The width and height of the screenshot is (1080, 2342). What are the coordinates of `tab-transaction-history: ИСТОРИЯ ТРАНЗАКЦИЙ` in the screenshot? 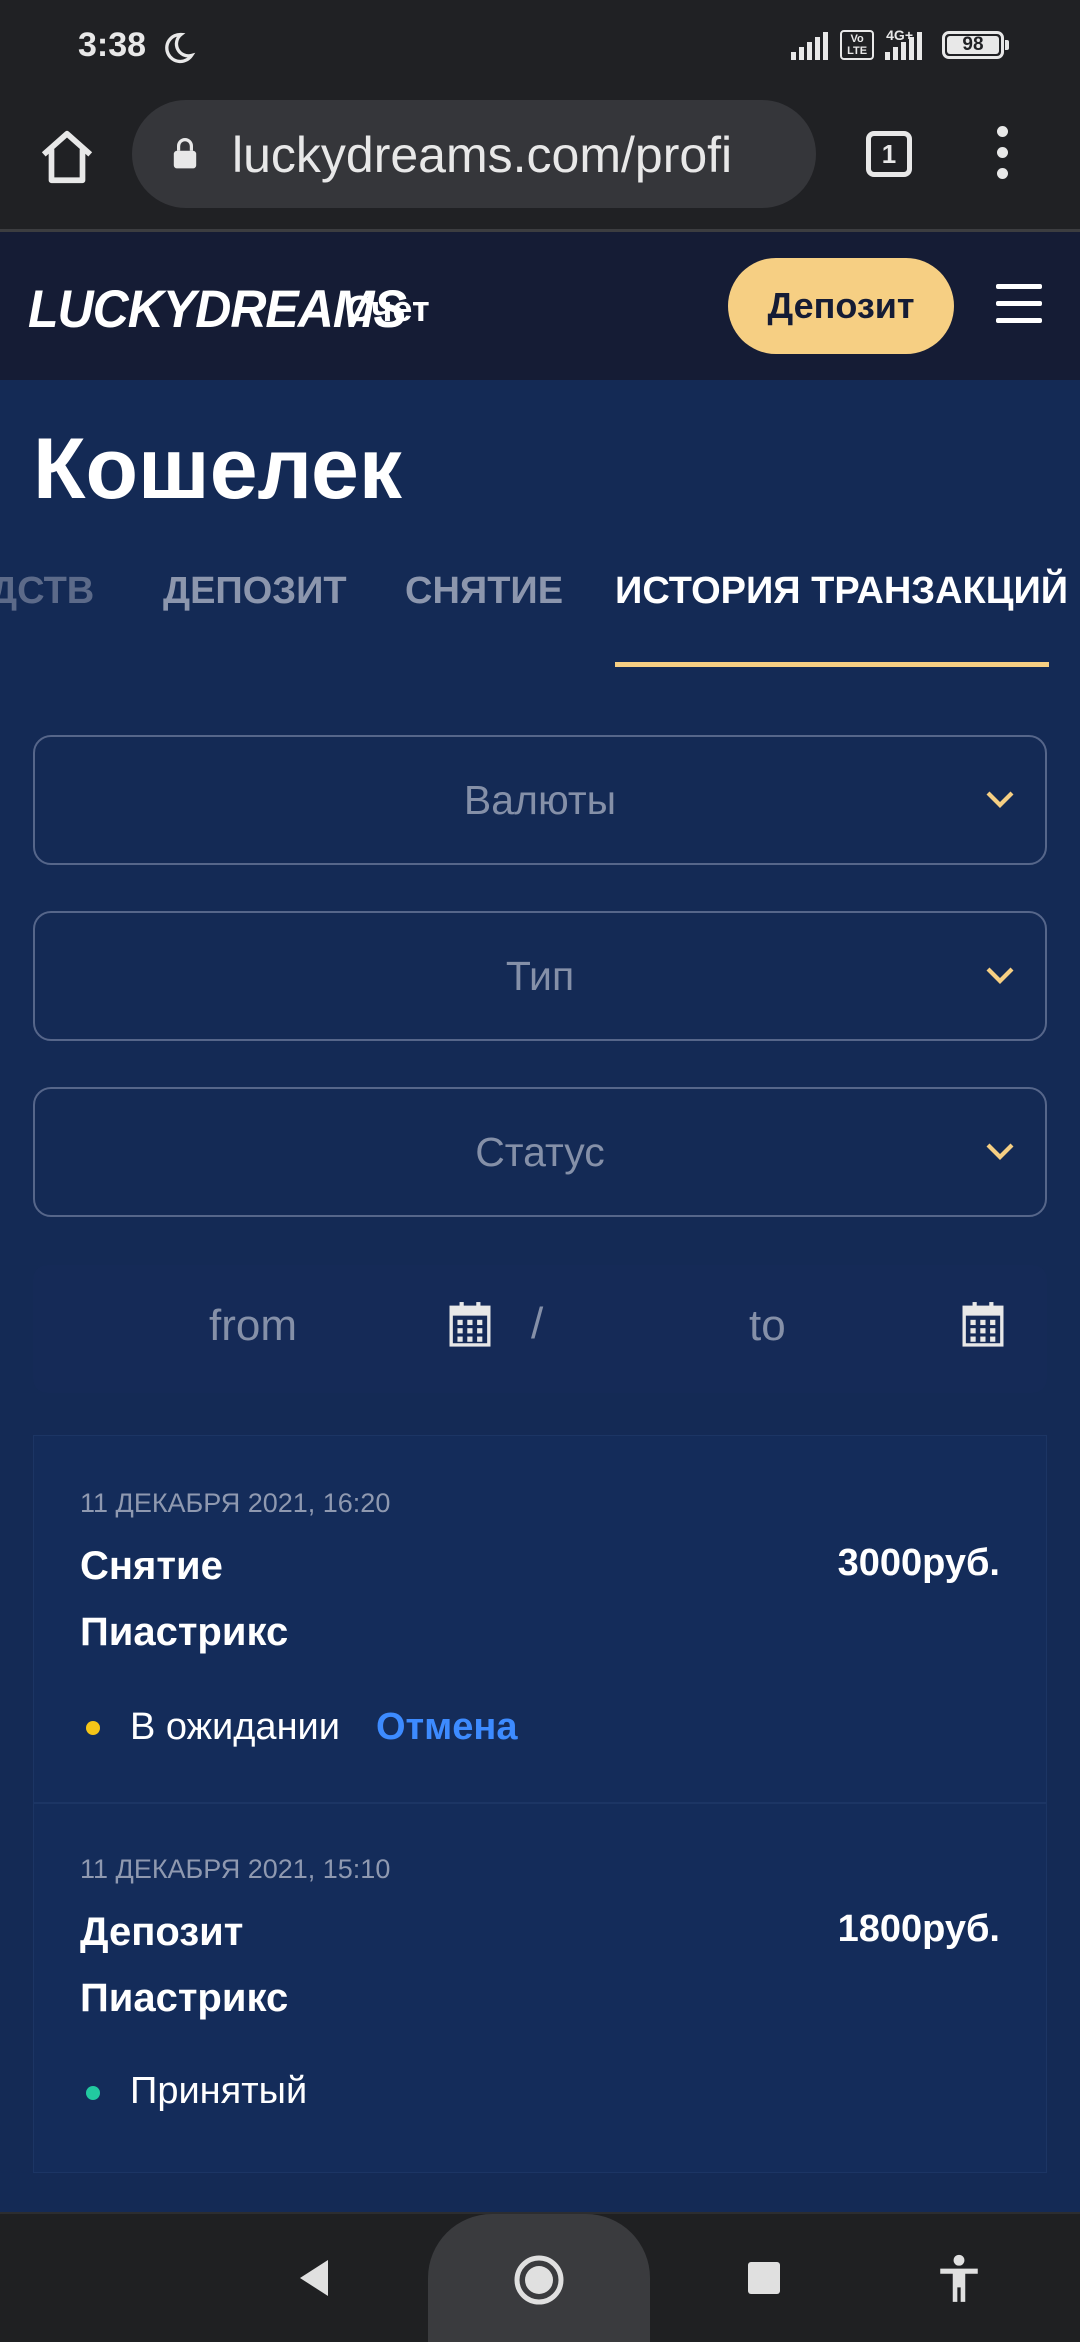 It's located at (841, 591).